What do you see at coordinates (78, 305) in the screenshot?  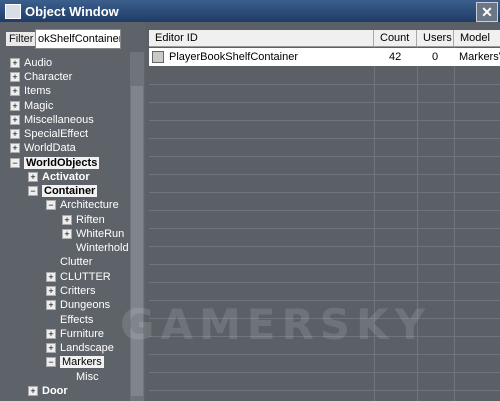 I see `tree-node-dungeons: + Dungeons` at bounding box center [78, 305].